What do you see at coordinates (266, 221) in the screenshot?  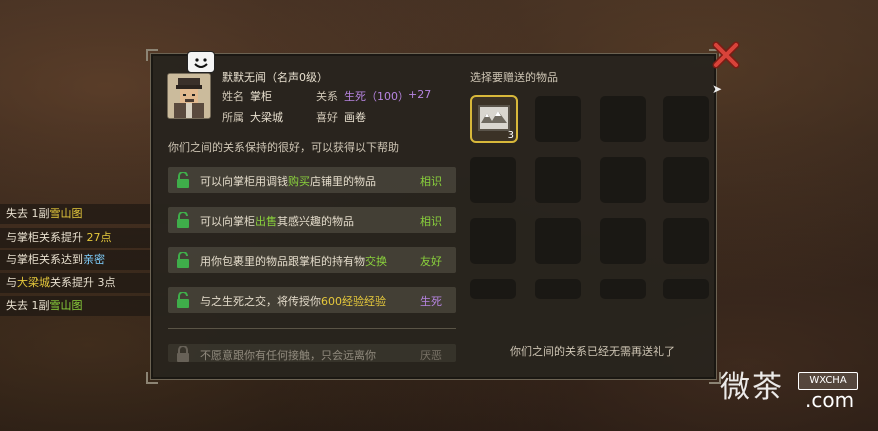 I see `benefit-highlight: 出售` at bounding box center [266, 221].